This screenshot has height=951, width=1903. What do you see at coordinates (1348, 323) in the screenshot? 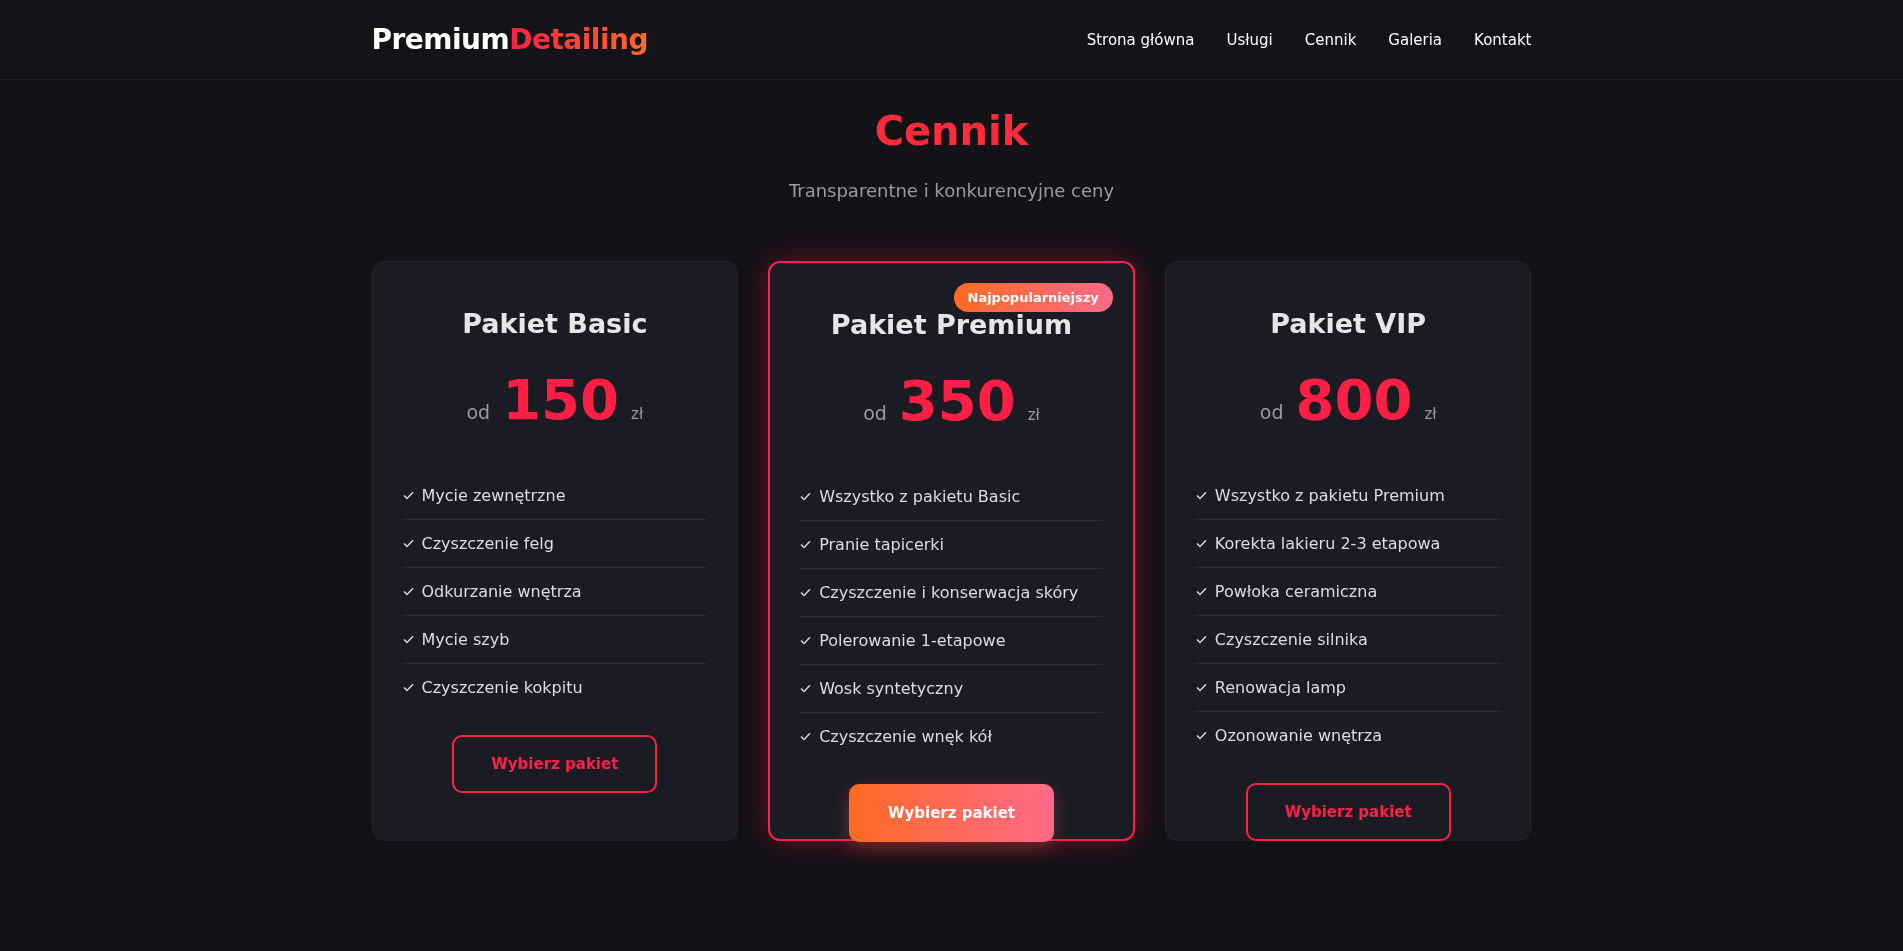
I see `plan-name: Pakiet VIP` at bounding box center [1348, 323].